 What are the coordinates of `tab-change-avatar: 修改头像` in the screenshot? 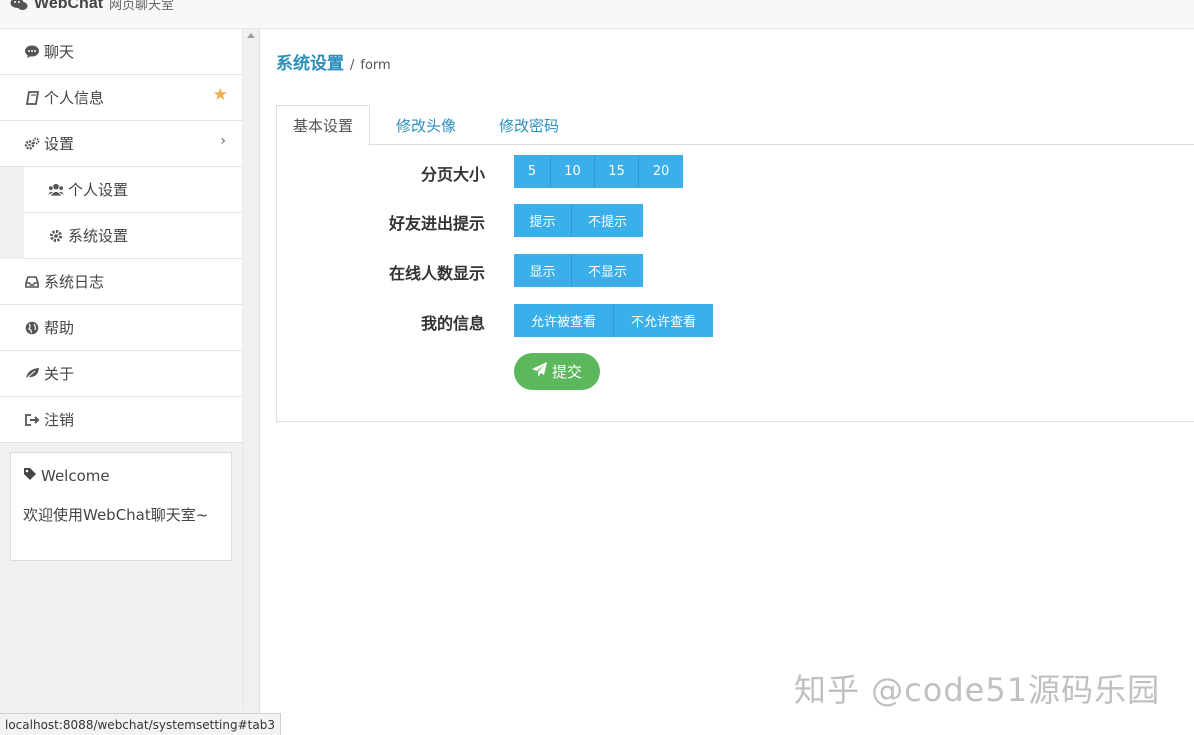 It's located at (426, 125).